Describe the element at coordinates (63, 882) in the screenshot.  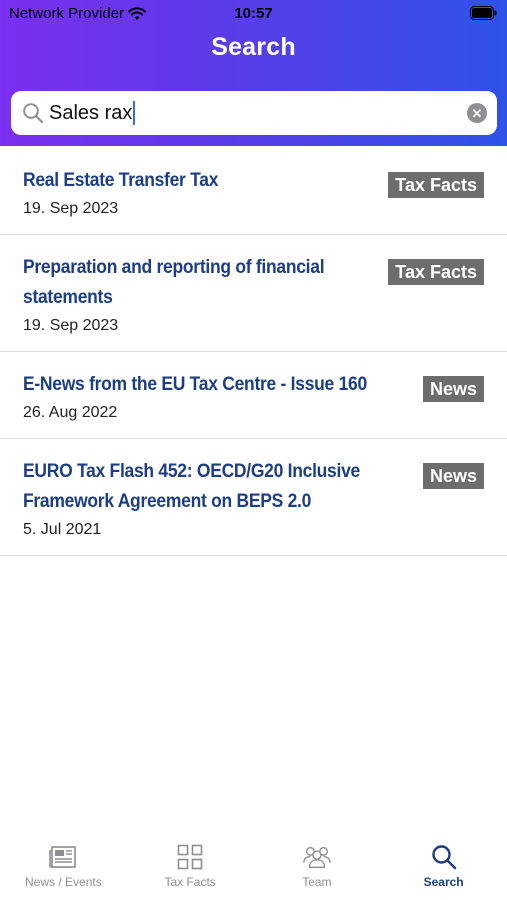
I see `tab-label: News / Events` at that location.